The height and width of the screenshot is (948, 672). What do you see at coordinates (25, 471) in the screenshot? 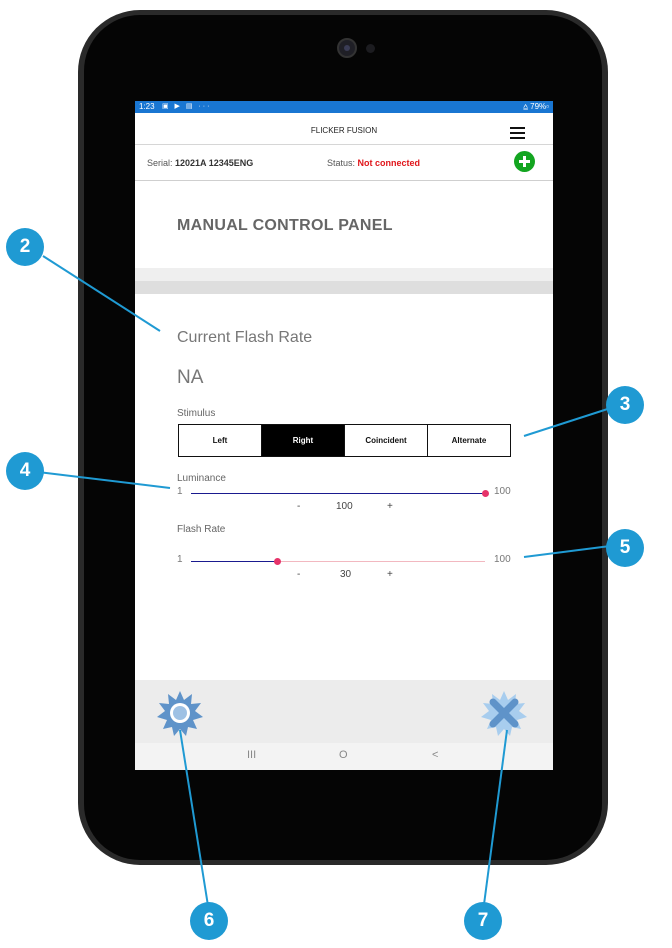
I see `callout-4: 4` at bounding box center [25, 471].